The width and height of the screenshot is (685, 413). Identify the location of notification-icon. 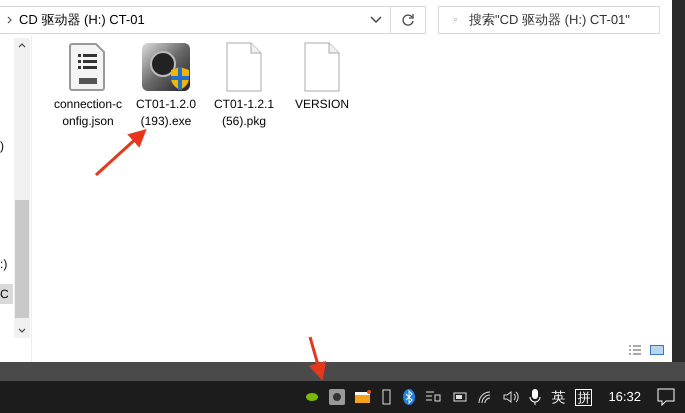
(666, 397).